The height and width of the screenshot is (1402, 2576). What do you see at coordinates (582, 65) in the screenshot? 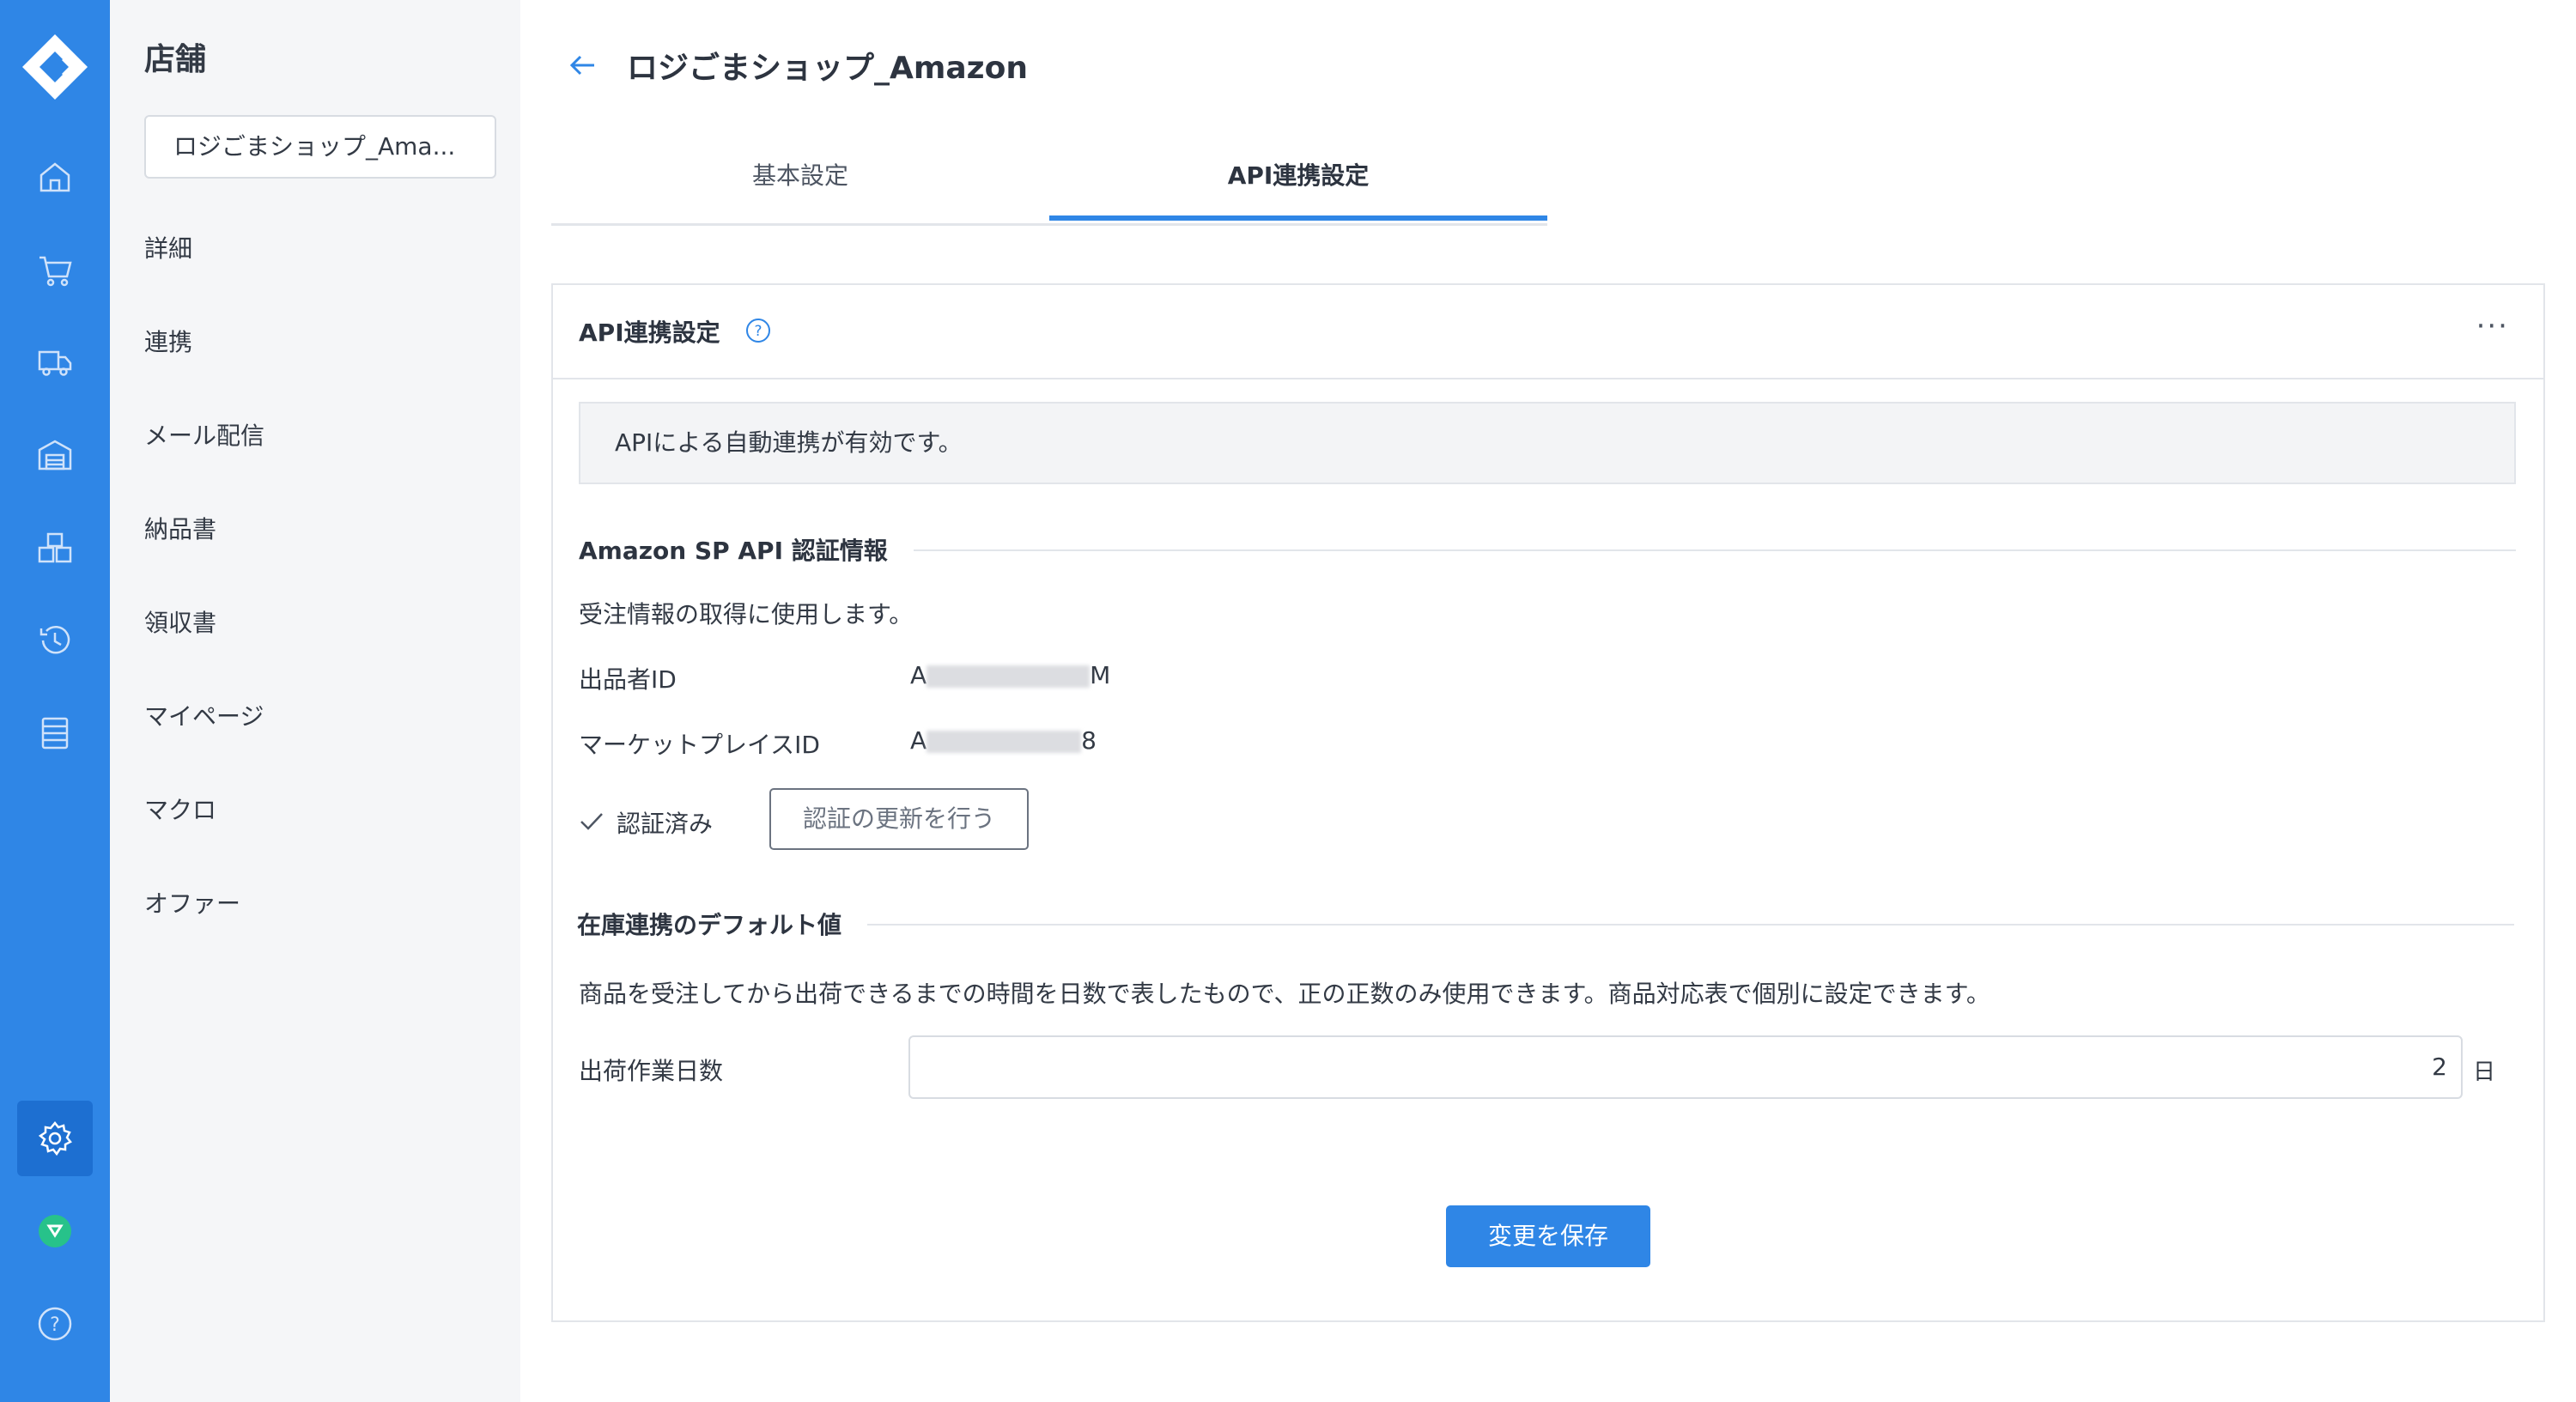
I see `back-arrow-icon` at bounding box center [582, 65].